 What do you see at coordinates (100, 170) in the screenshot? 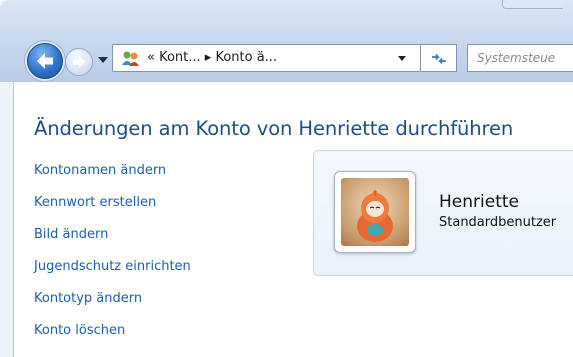
I see `rename-account-link: Kontonamen ändern` at bounding box center [100, 170].